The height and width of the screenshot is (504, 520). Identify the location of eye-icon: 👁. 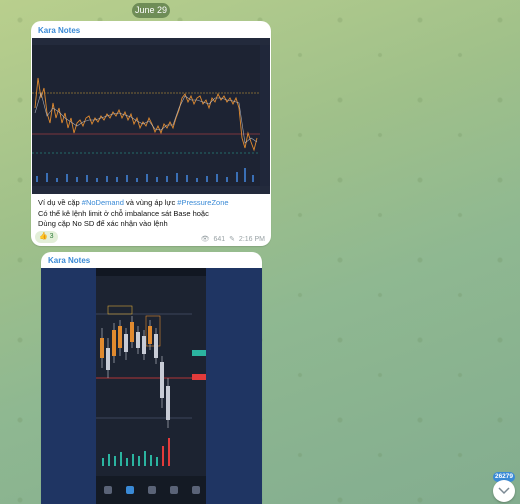
(205, 239).